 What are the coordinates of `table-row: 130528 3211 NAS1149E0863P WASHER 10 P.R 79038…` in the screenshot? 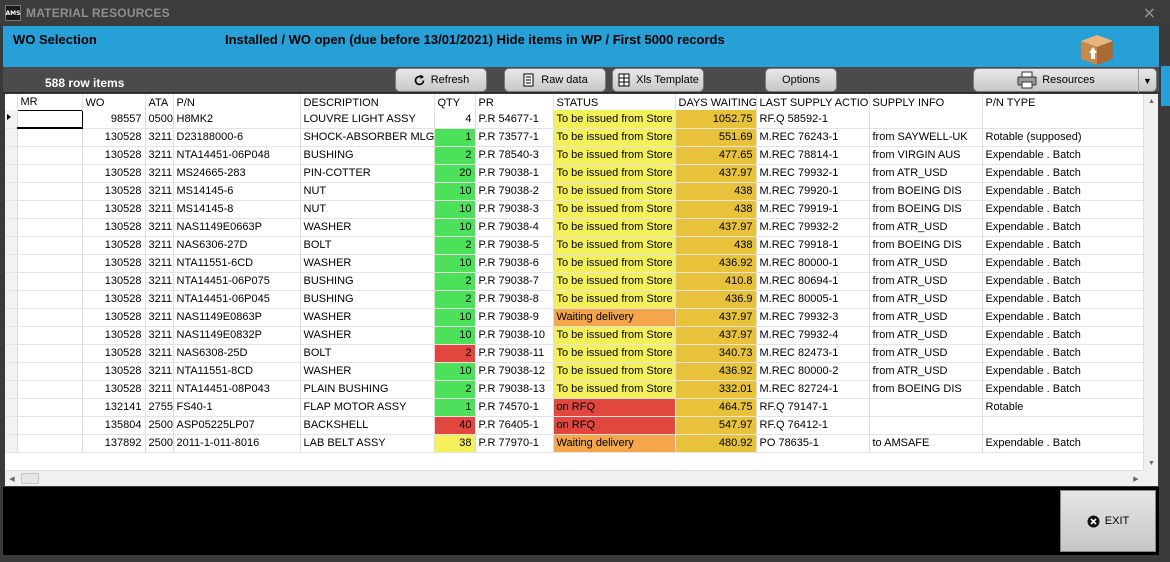 It's located at (574, 317).